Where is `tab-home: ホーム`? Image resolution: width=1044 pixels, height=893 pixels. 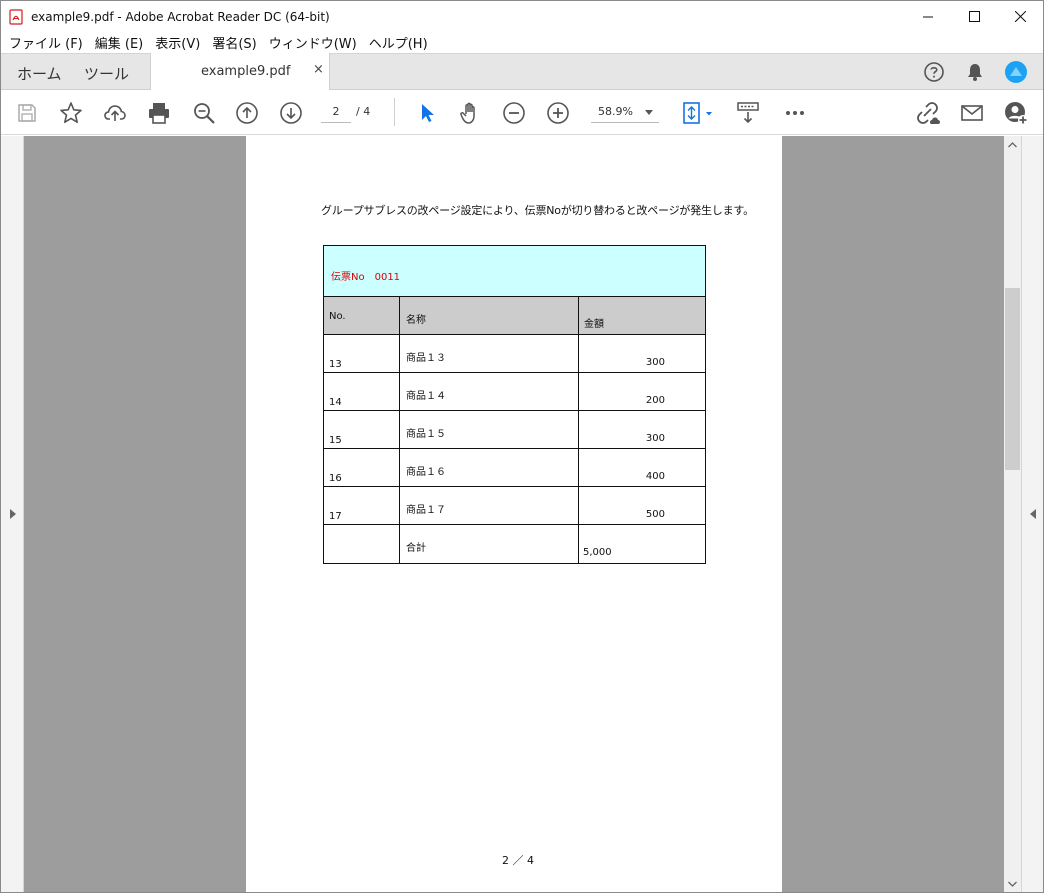 tab-home: ホーム is located at coordinates (39, 73).